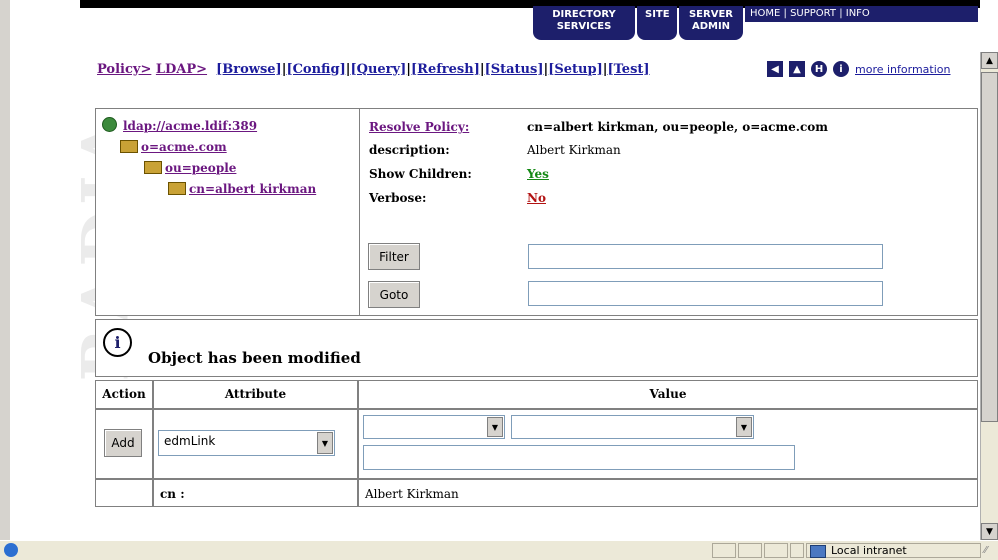  I want to click on test-link: [Test], so click(628, 69).